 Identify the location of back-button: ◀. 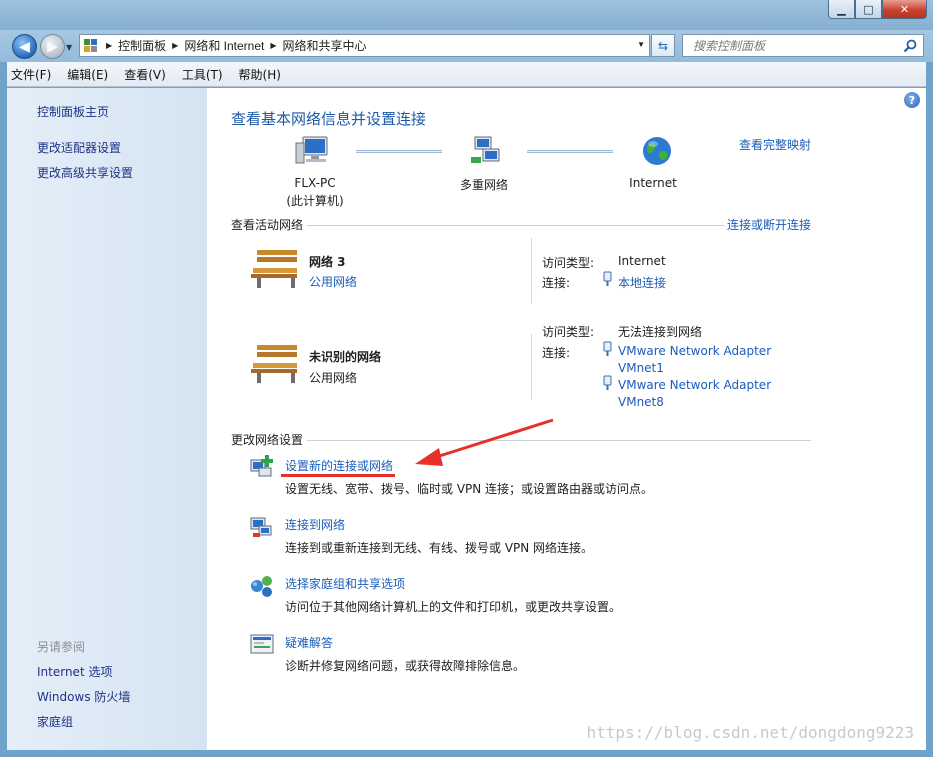
(24, 46).